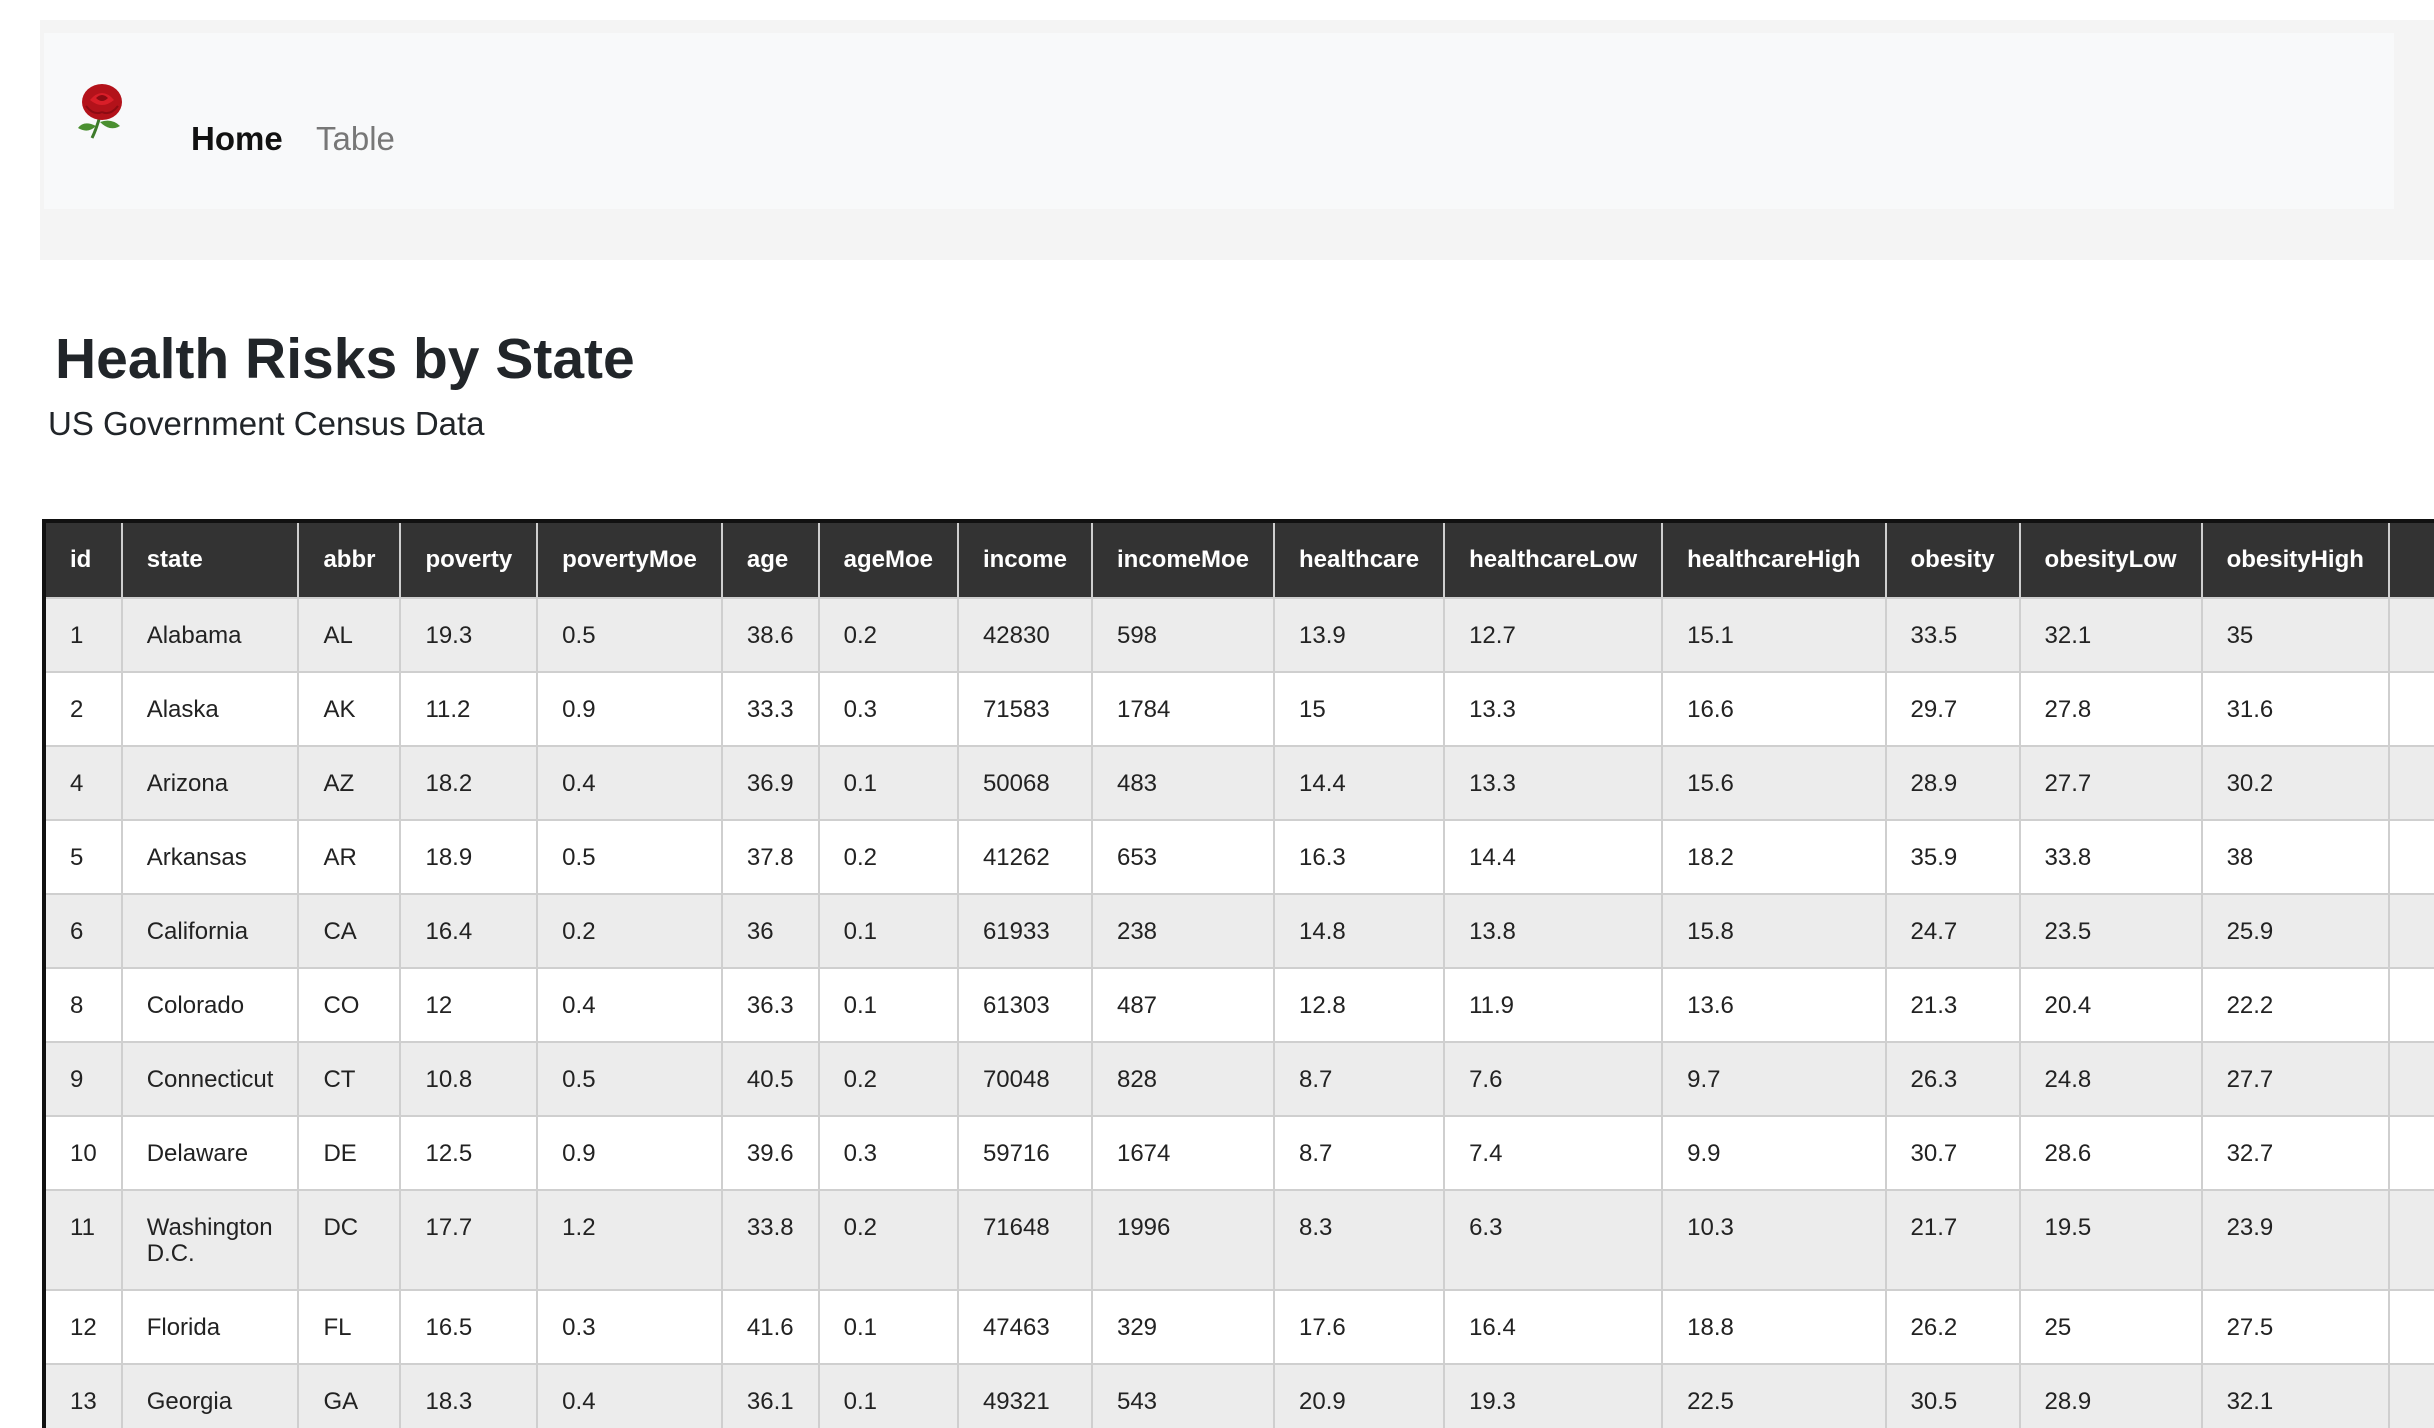 The width and height of the screenshot is (2434, 1428). Describe the element at coordinates (349, 1240) in the screenshot. I see `table-cell-abbr: DC` at that location.